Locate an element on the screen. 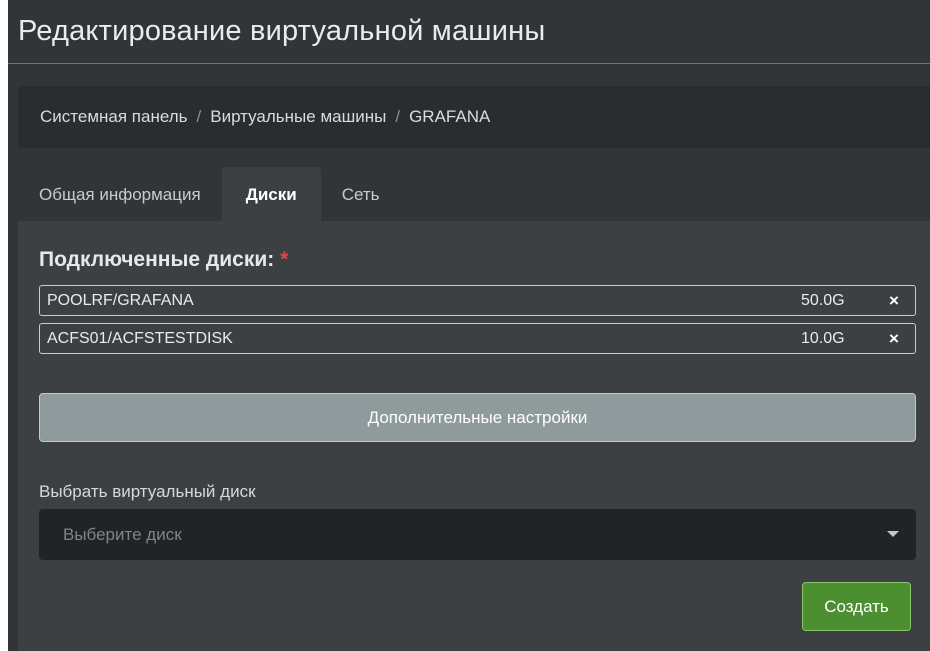 This screenshot has width=930, height=651. tab-disks: Диски is located at coordinates (271, 194).